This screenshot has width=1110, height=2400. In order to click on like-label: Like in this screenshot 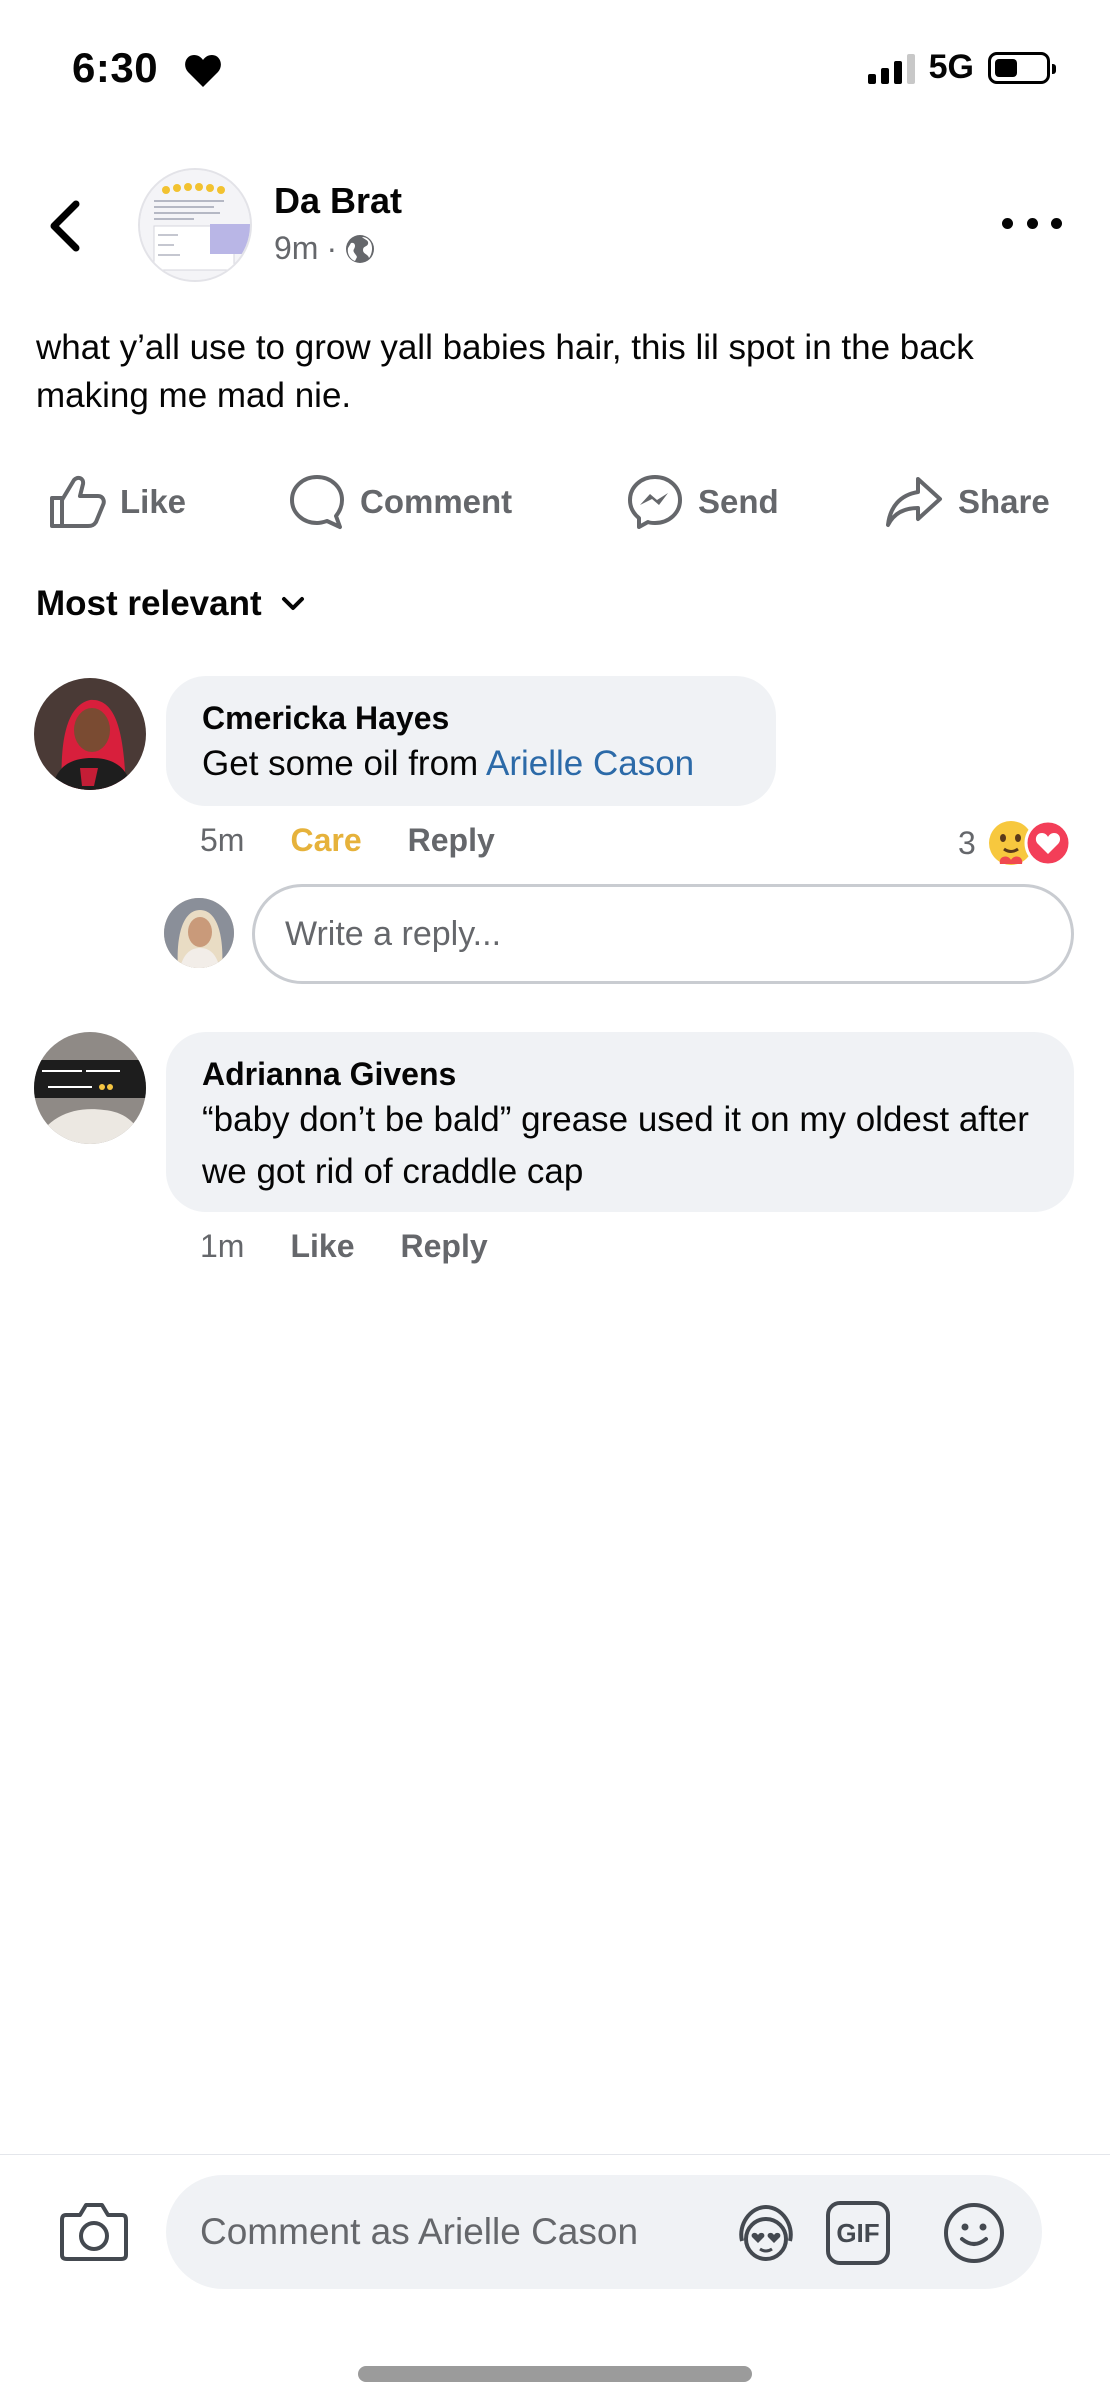, I will do `click(153, 501)`.